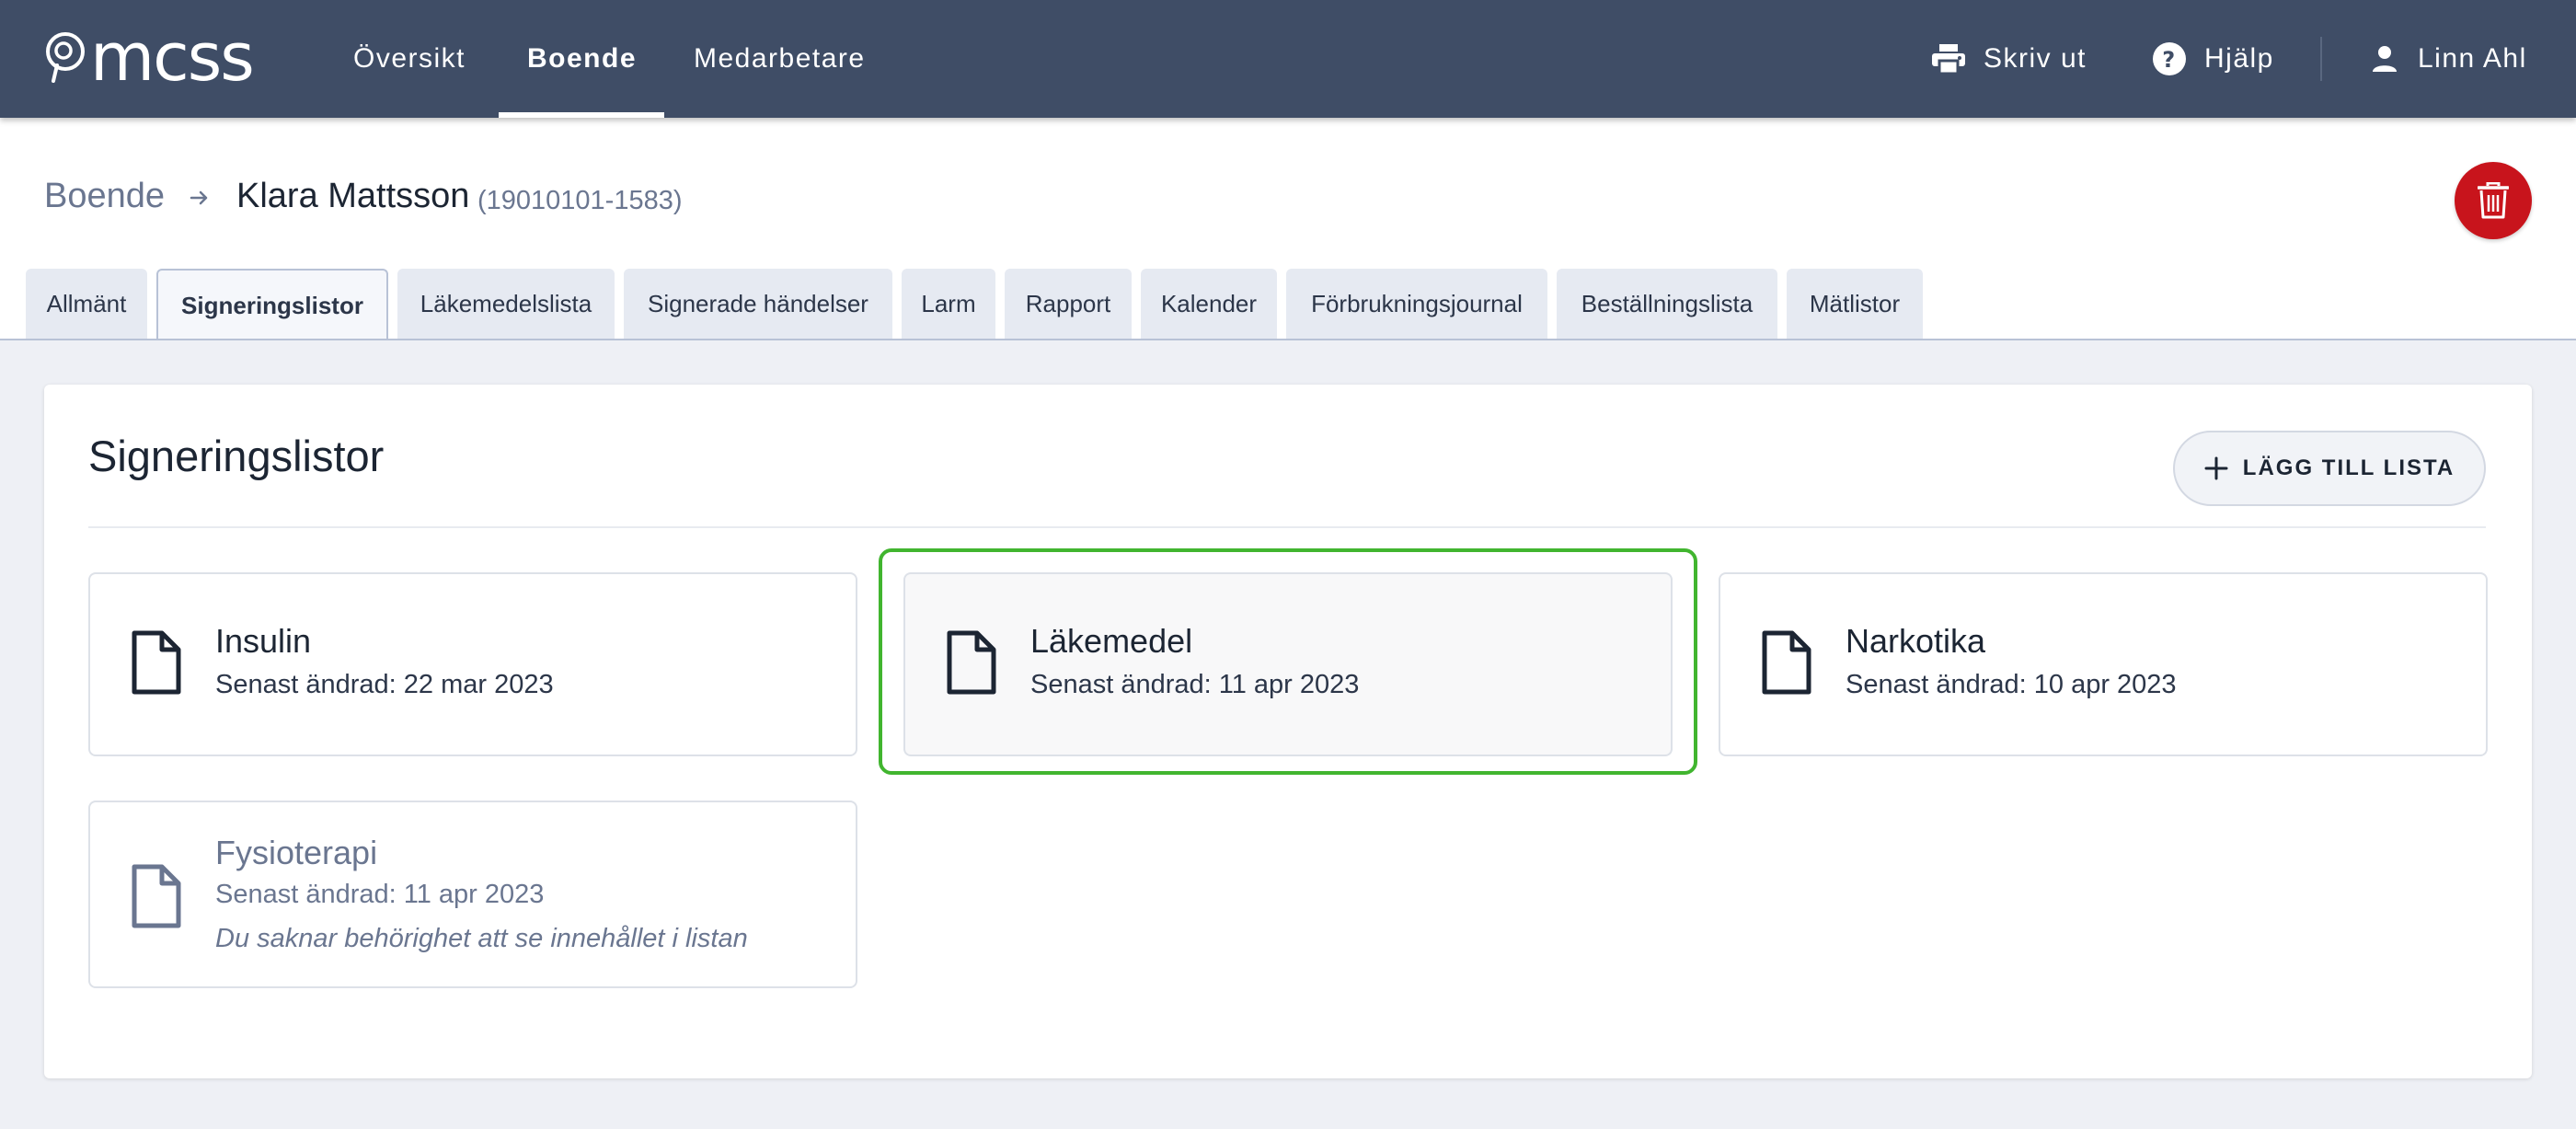 Image resolution: width=2576 pixels, height=1129 pixels. What do you see at coordinates (65, 57) in the screenshot?
I see `logo-icon` at bounding box center [65, 57].